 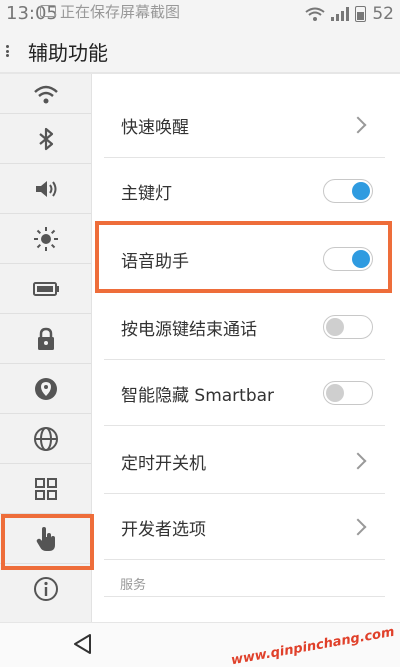 I want to click on signal-icon, so click(x=340, y=14).